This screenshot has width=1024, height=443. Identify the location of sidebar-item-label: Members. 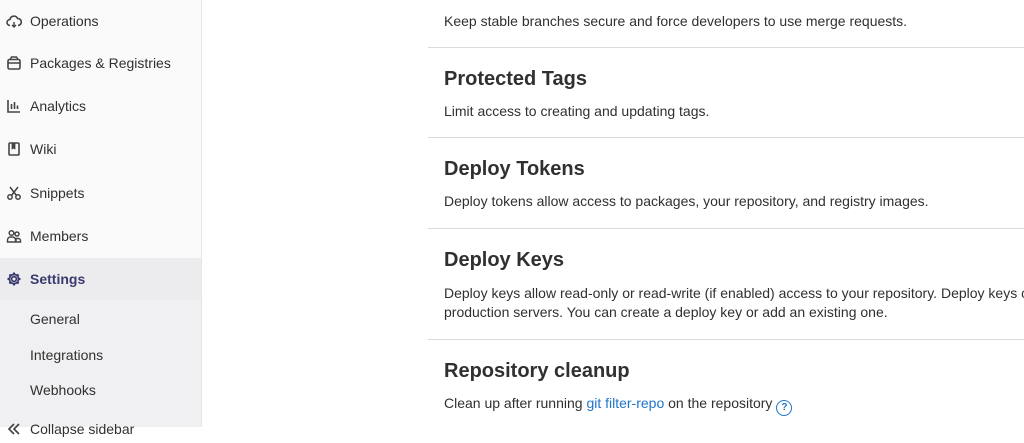
(59, 236).